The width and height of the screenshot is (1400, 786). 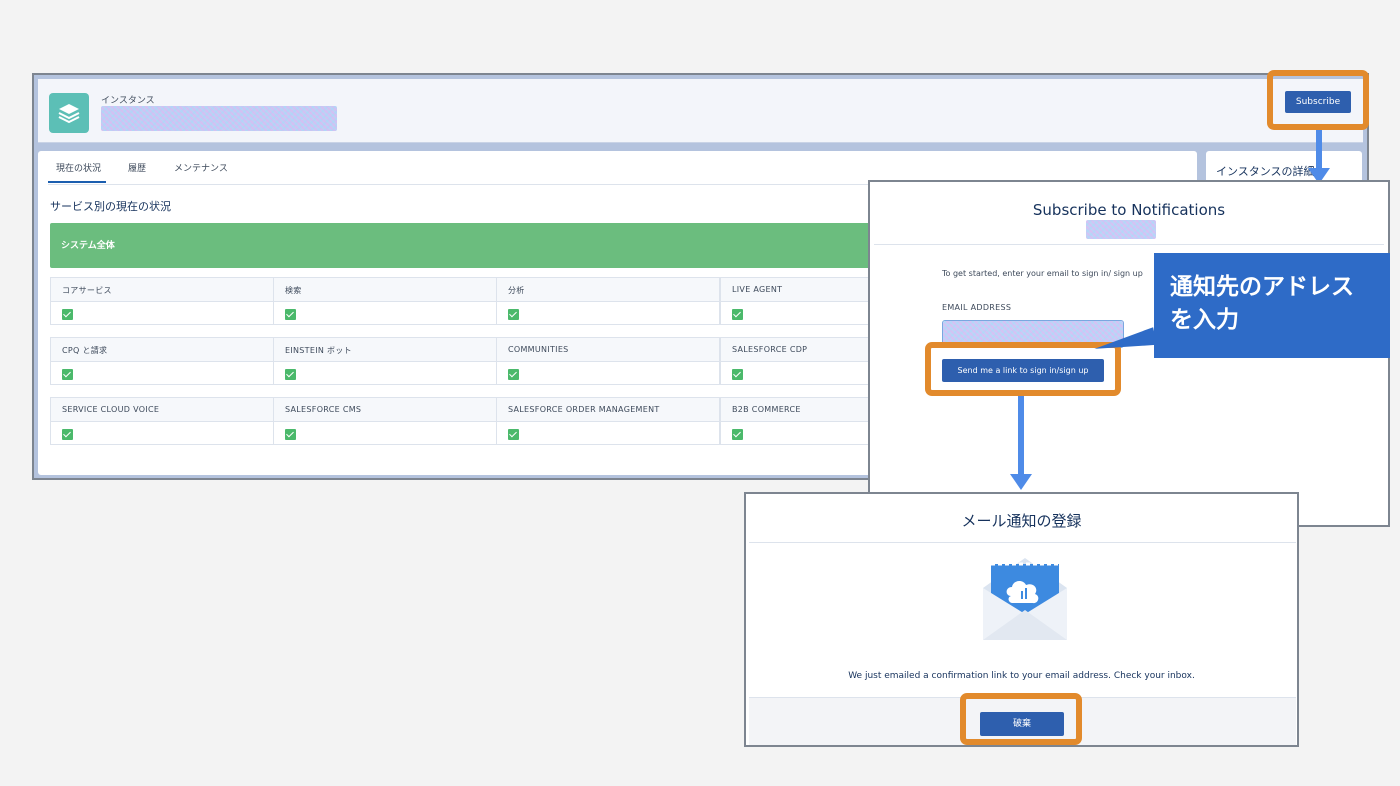 I want to click on service-name: CPQ と請求, so click(x=85, y=350).